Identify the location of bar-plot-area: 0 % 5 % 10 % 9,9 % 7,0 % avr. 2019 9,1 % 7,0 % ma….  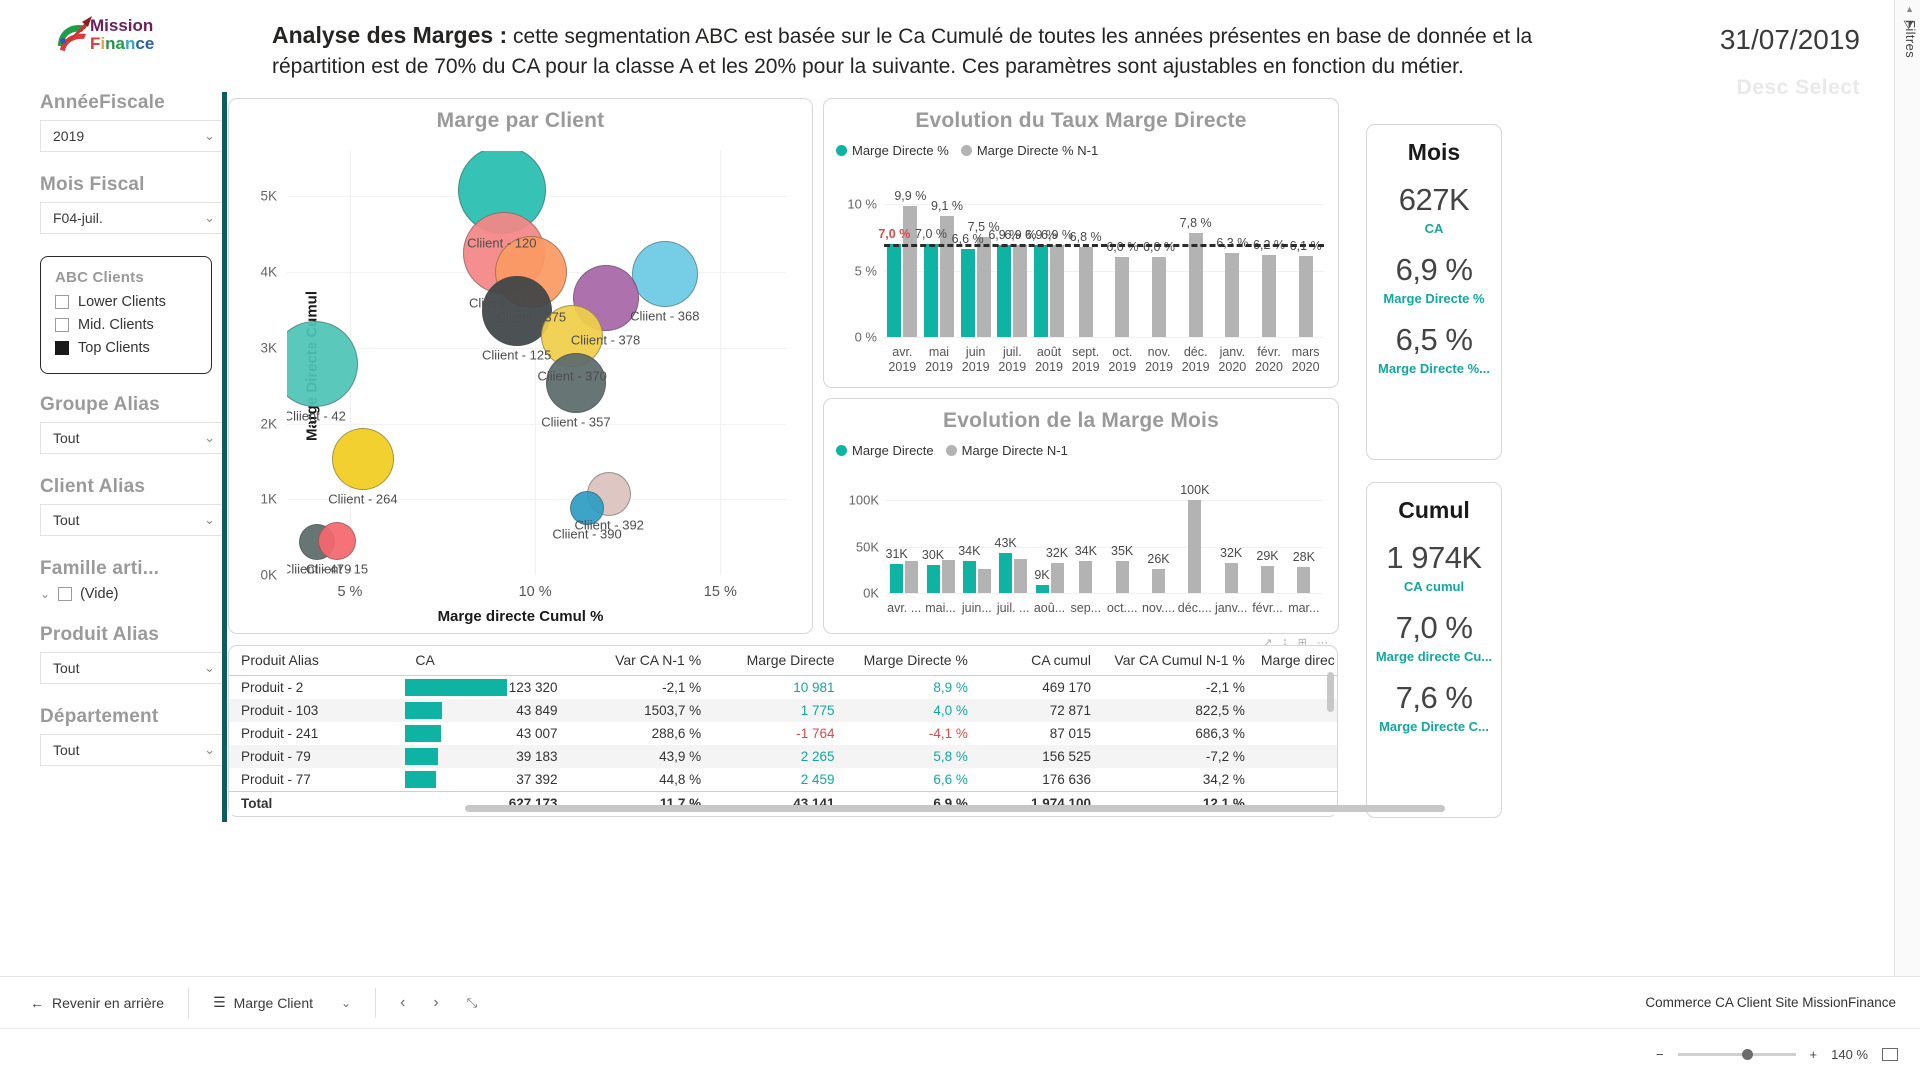
(1085, 281).